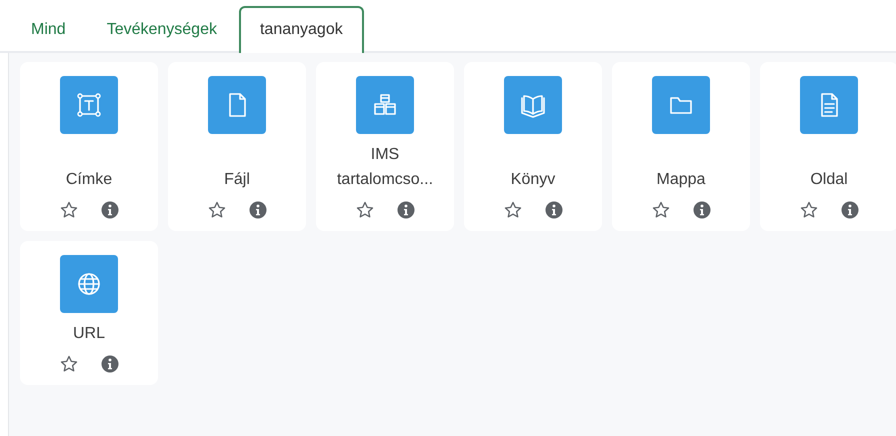 The width and height of the screenshot is (896, 436). Describe the element at coordinates (533, 180) in the screenshot. I see `activity-title: Könyv` at that location.